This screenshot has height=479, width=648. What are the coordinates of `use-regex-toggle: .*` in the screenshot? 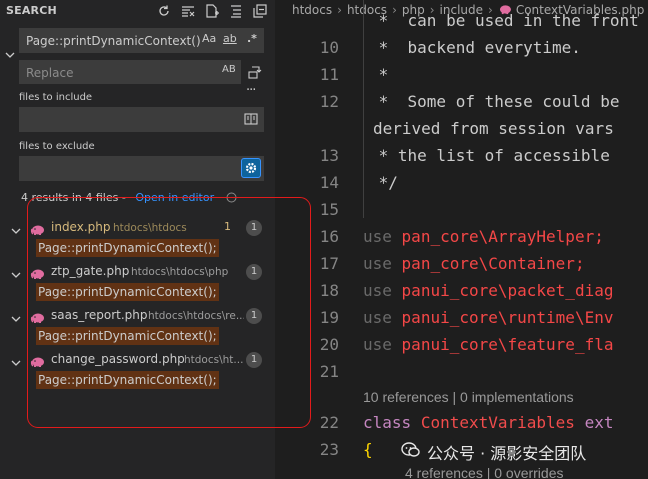 It's located at (252, 38).